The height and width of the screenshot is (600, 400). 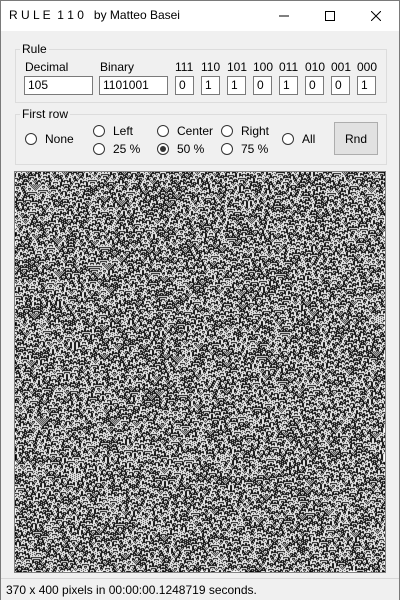 What do you see at coordinates (366, 85) in the screenshot?
I see `pattern-input-000: 1` at bounding box center [366, 85].